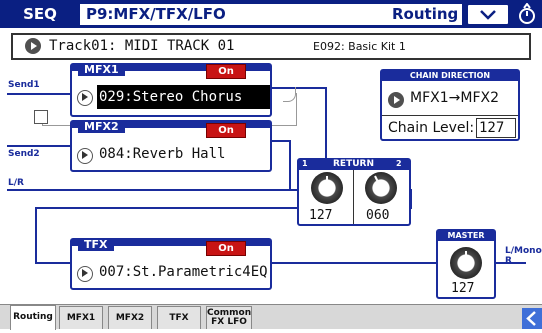 This screenshot has height=333, width=542. I want to click on mfx2-effect-select: 084:Reverb Hall, so click(162, 154).